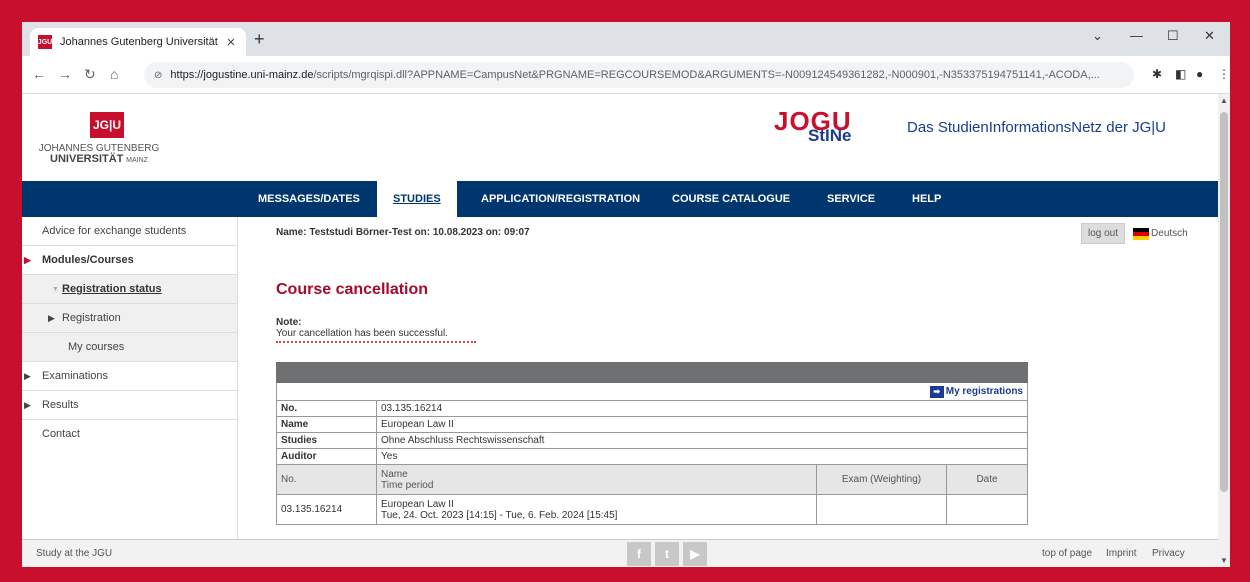 The width and height of the screenshot is (1250, 582). Describe the element at coordinates (55, 289) in the screenshot. I see `selected-triangle-icon: ▼` at that location.